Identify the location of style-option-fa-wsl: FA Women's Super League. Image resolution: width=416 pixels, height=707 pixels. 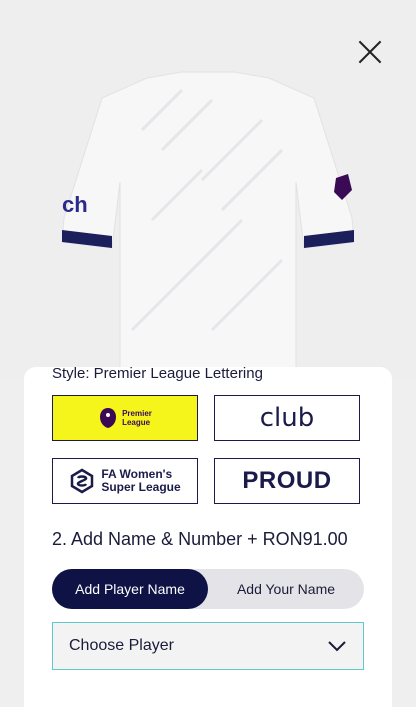
(125, 481).